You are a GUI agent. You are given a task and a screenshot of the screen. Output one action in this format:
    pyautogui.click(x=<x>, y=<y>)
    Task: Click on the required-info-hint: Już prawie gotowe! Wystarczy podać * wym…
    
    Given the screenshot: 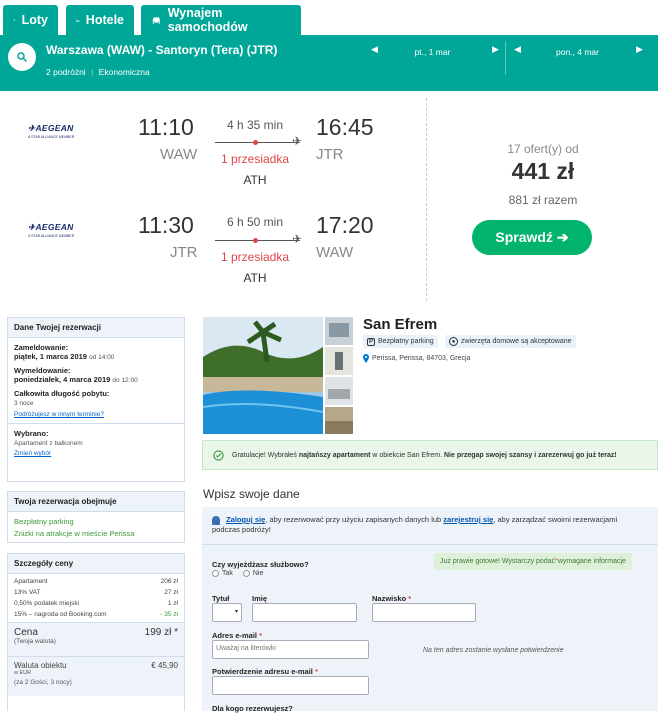 What is the action you would take?
    pyautogui.click(x=533, y=561)
    